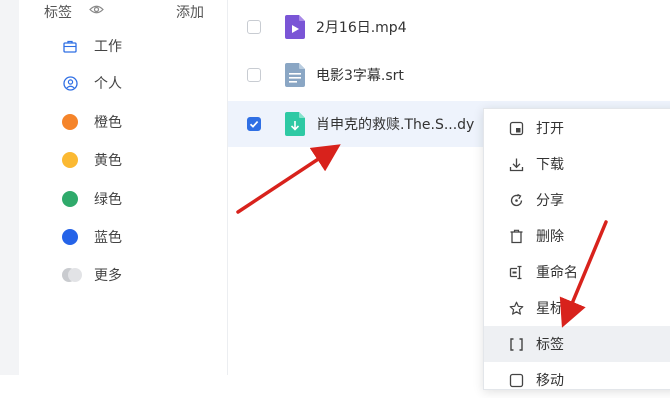  What do you see at coordinates (108, 238) in the screenshot?
I see `sidebar-item-label: 蓝色` at bounding box center [108, 238].